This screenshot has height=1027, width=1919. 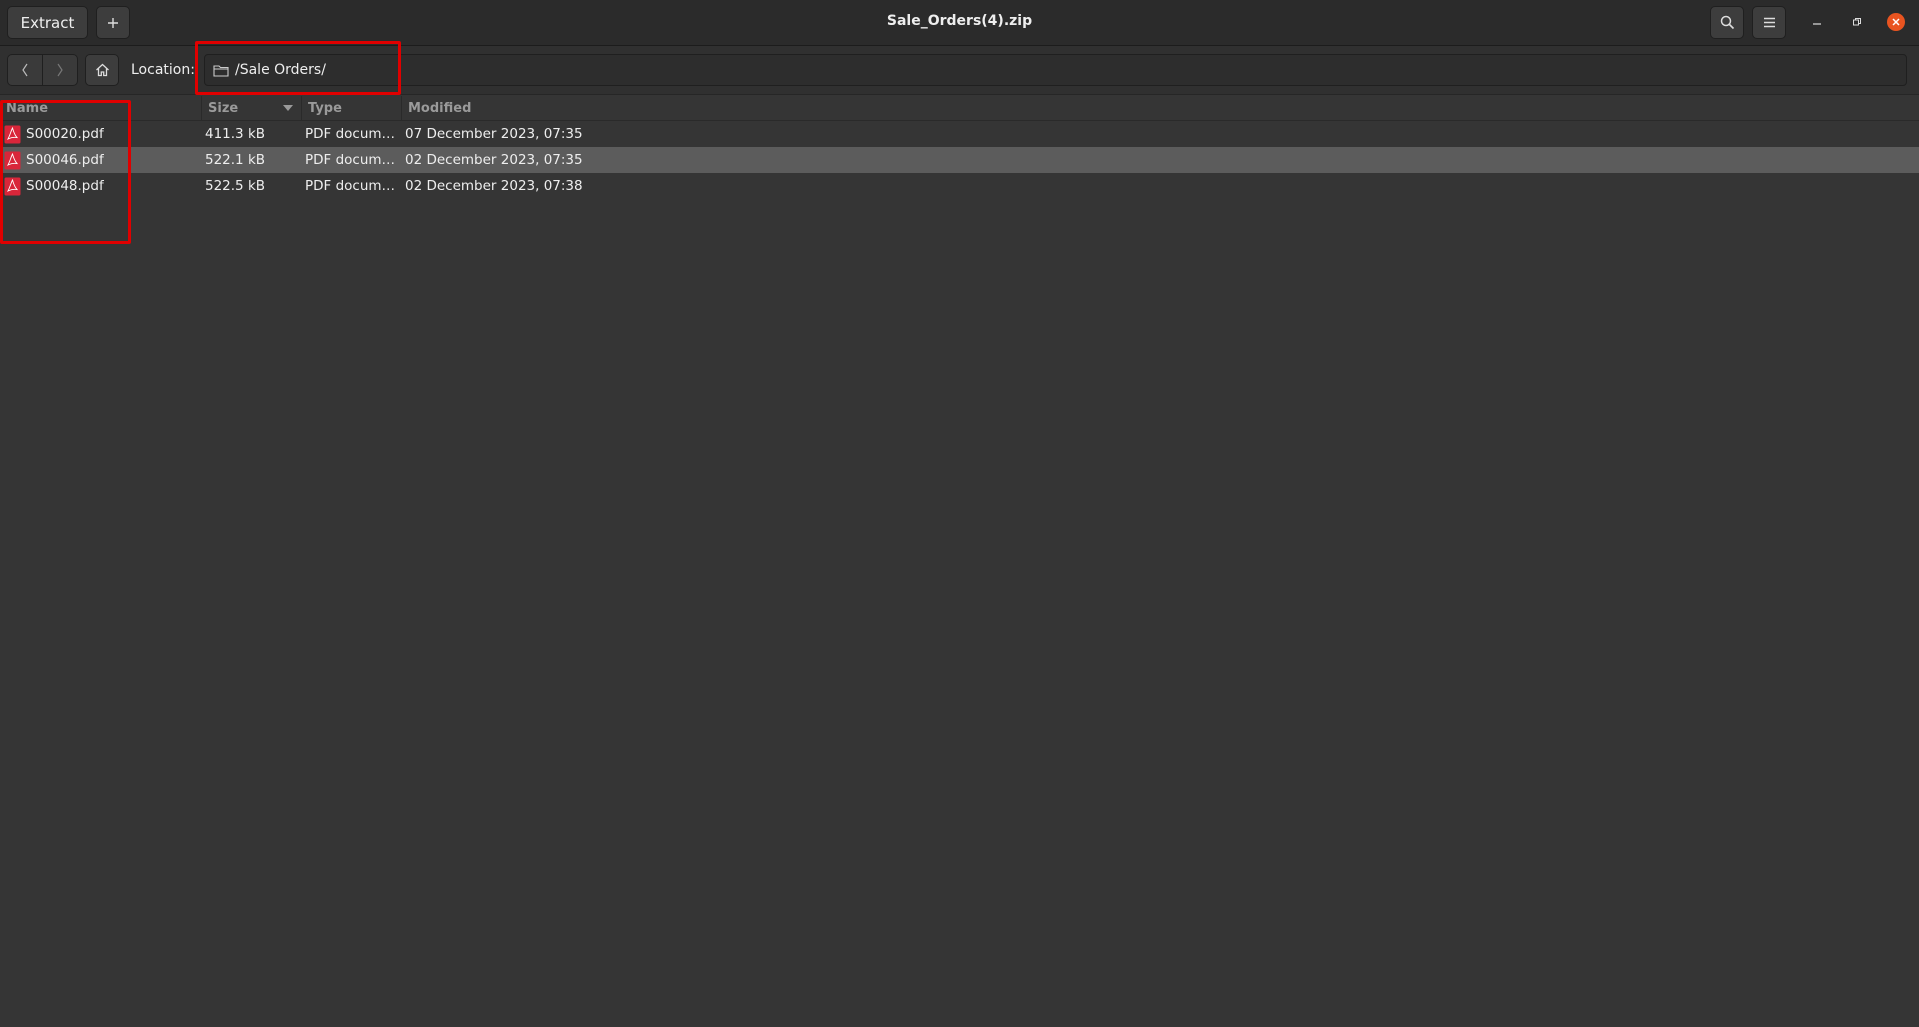 I want to click on home-icon, so click(x=102, y=70).